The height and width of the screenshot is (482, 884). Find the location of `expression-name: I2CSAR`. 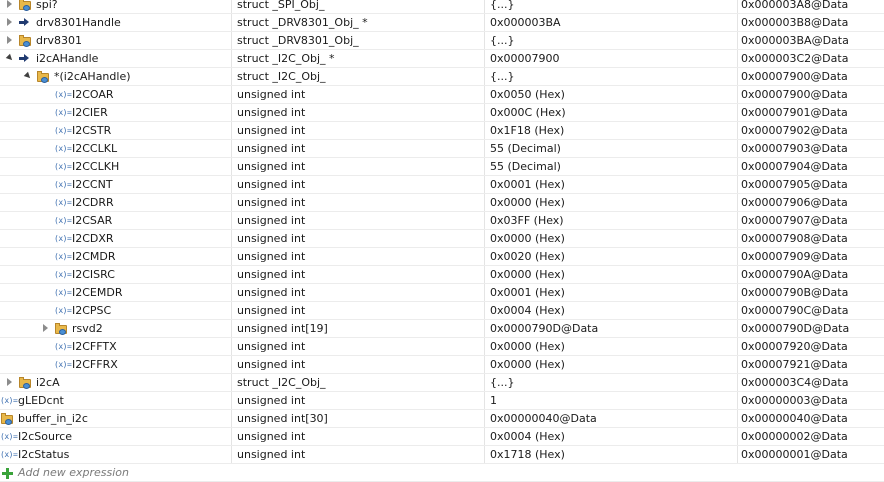

expression-name: I2CSAR is located at coordinates (92, 220).